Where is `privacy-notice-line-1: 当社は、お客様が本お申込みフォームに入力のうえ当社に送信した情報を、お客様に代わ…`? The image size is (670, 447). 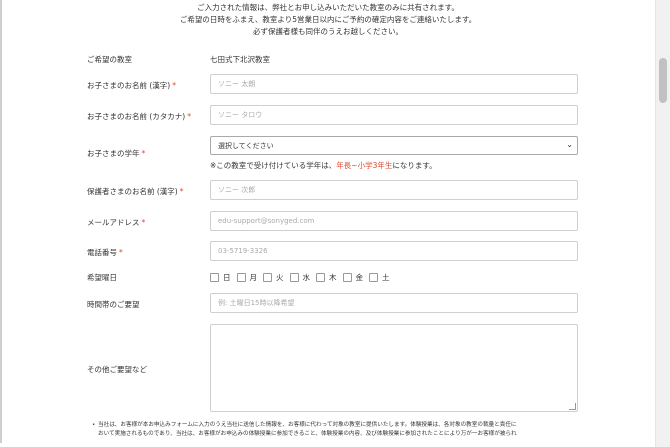
privacy-notice-line-1: 当社は、お客様が本お申込みフォームに入力のうえ当社に送信した情報を、お客様に代わ… is located at coordinates (307, 425).